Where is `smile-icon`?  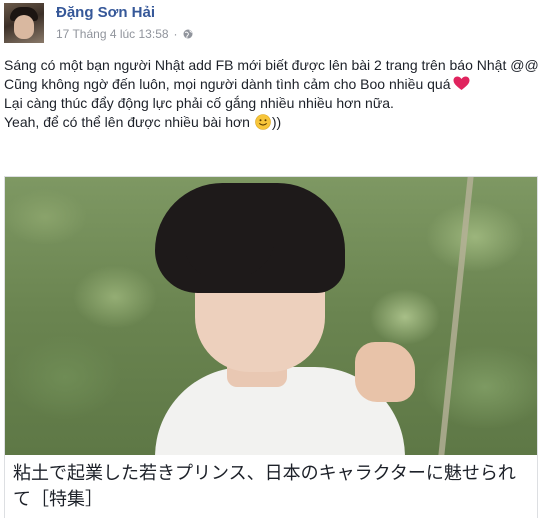 smile-icon is located at coordinates (263, 122).